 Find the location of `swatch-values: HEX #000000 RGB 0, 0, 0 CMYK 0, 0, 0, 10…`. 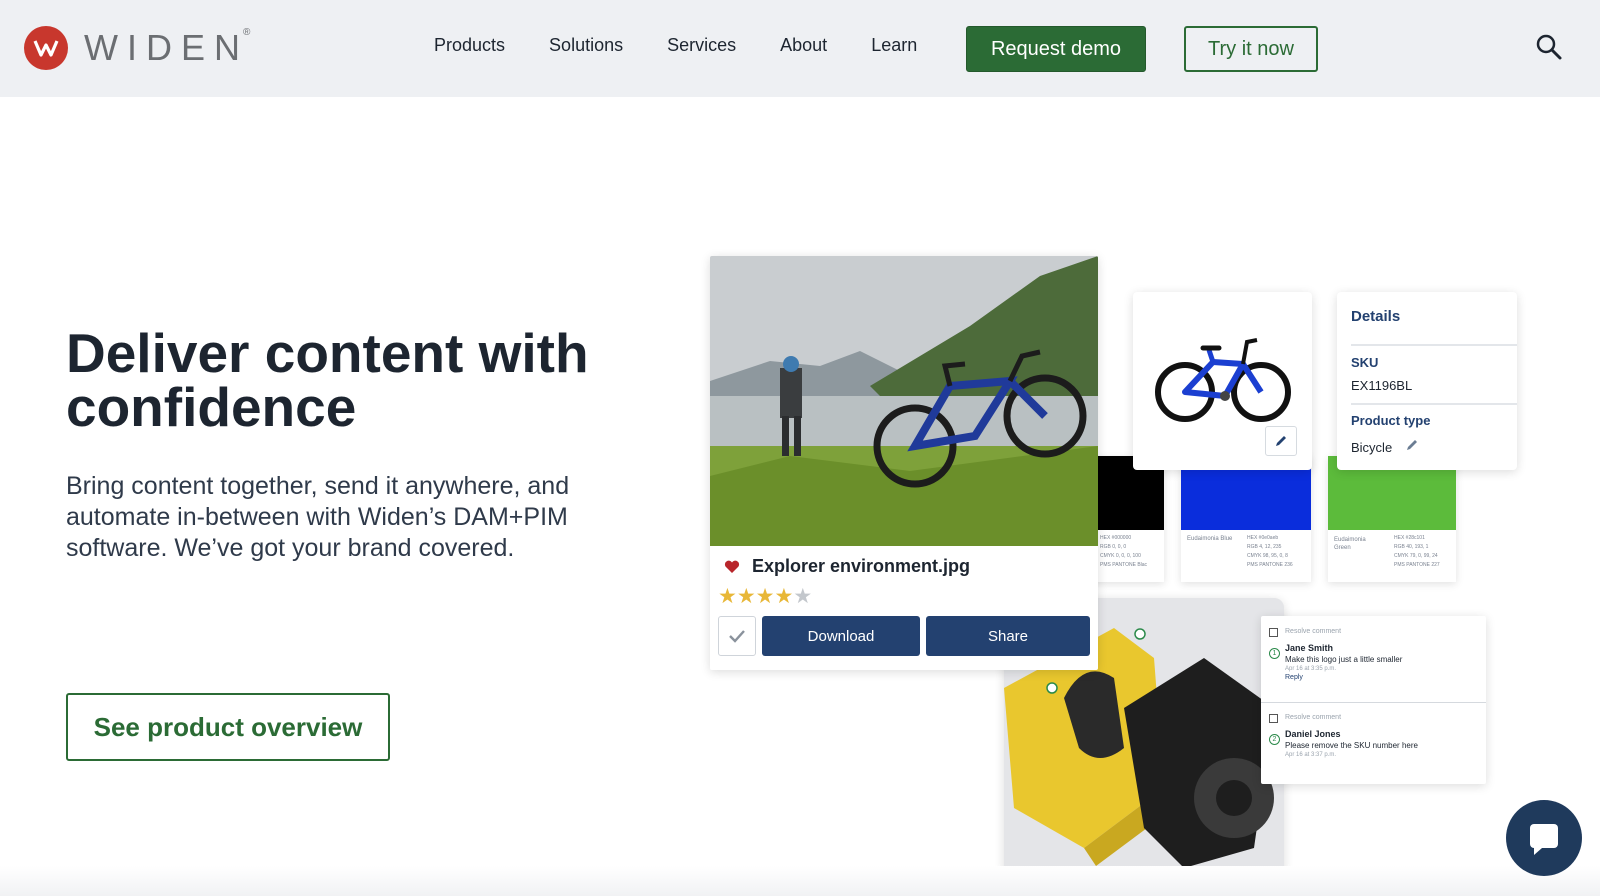

swatch-values: HEX #000000 RGB 0, 0, 0 CMYK 0, 0, 0, 10… is located at coordinates (1124, 551).